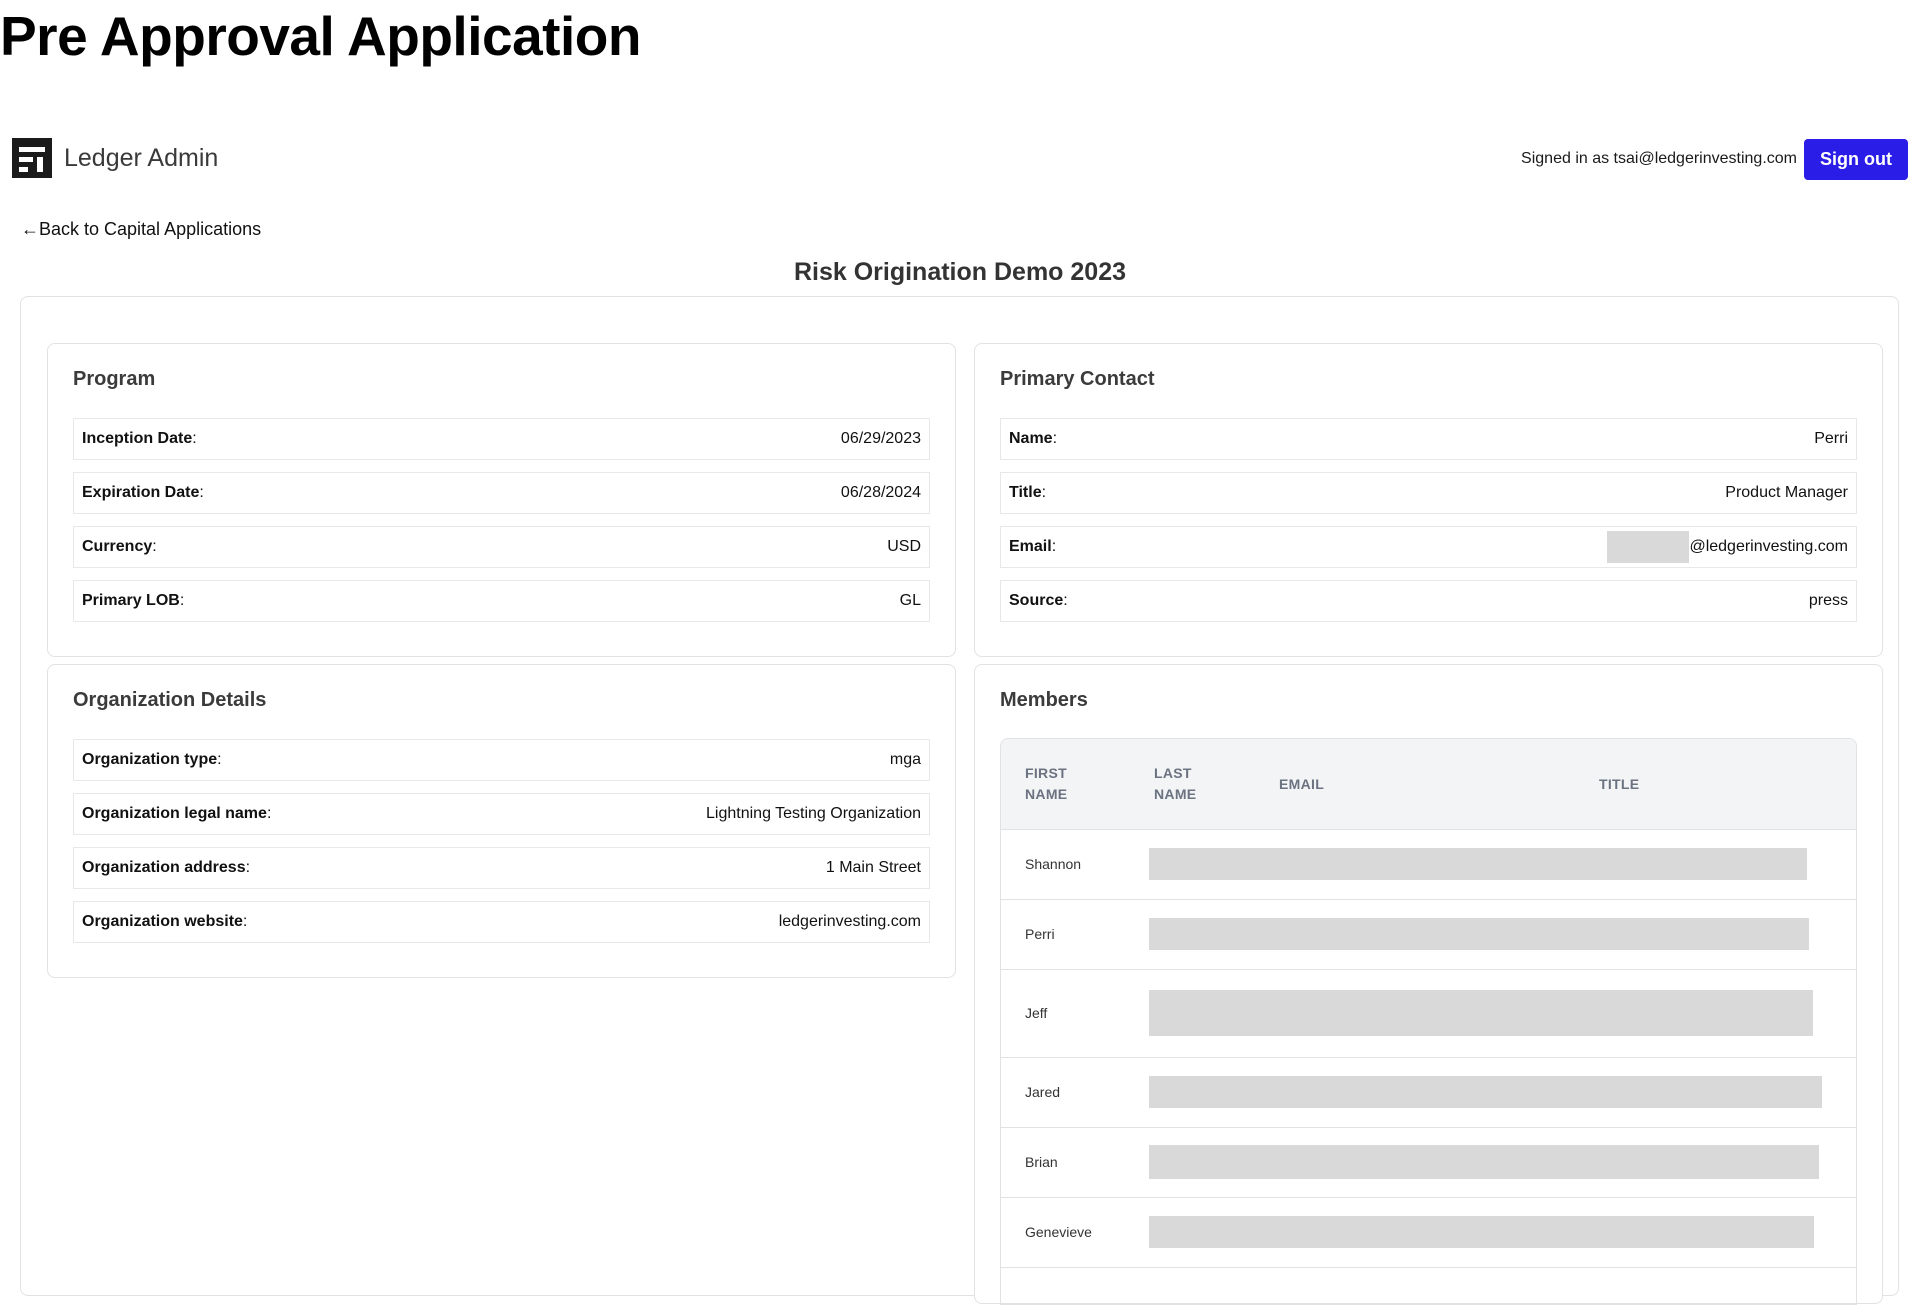  What do you see at coordinates (1036, 1013) in the screenshot?
I see `member-first-name: Jeff` at bounding box center [1036, 1013].